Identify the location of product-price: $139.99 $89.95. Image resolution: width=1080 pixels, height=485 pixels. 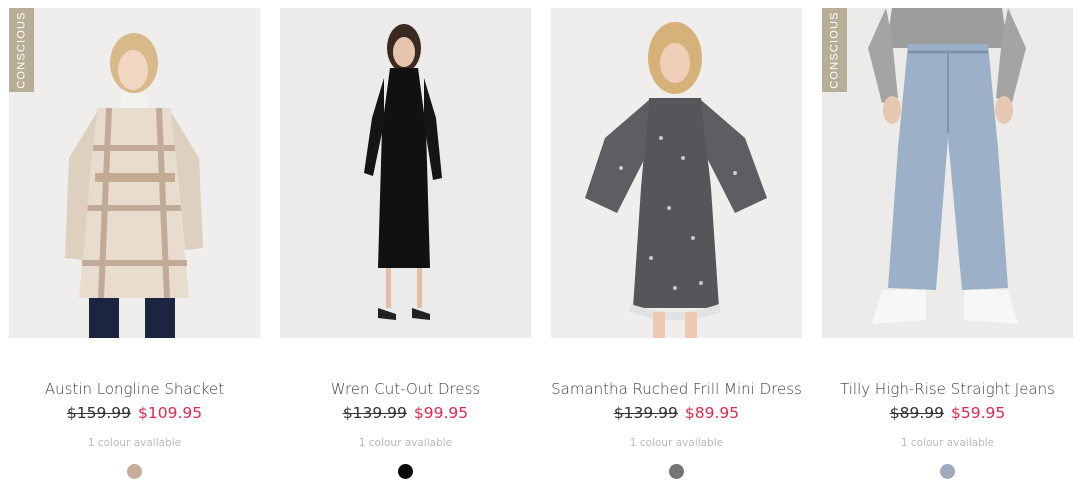
(676, 413).